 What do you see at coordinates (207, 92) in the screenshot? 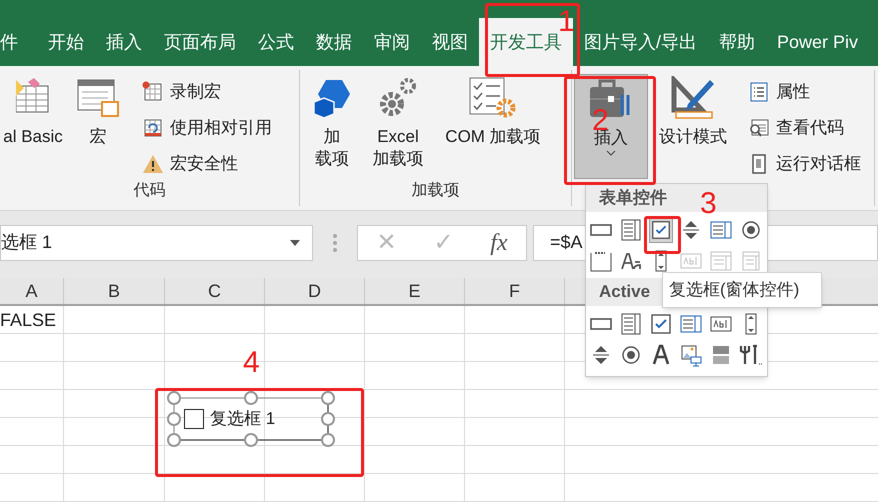
I see `ribbon-small-button: 录制宏` at bounding box center [207, 92].